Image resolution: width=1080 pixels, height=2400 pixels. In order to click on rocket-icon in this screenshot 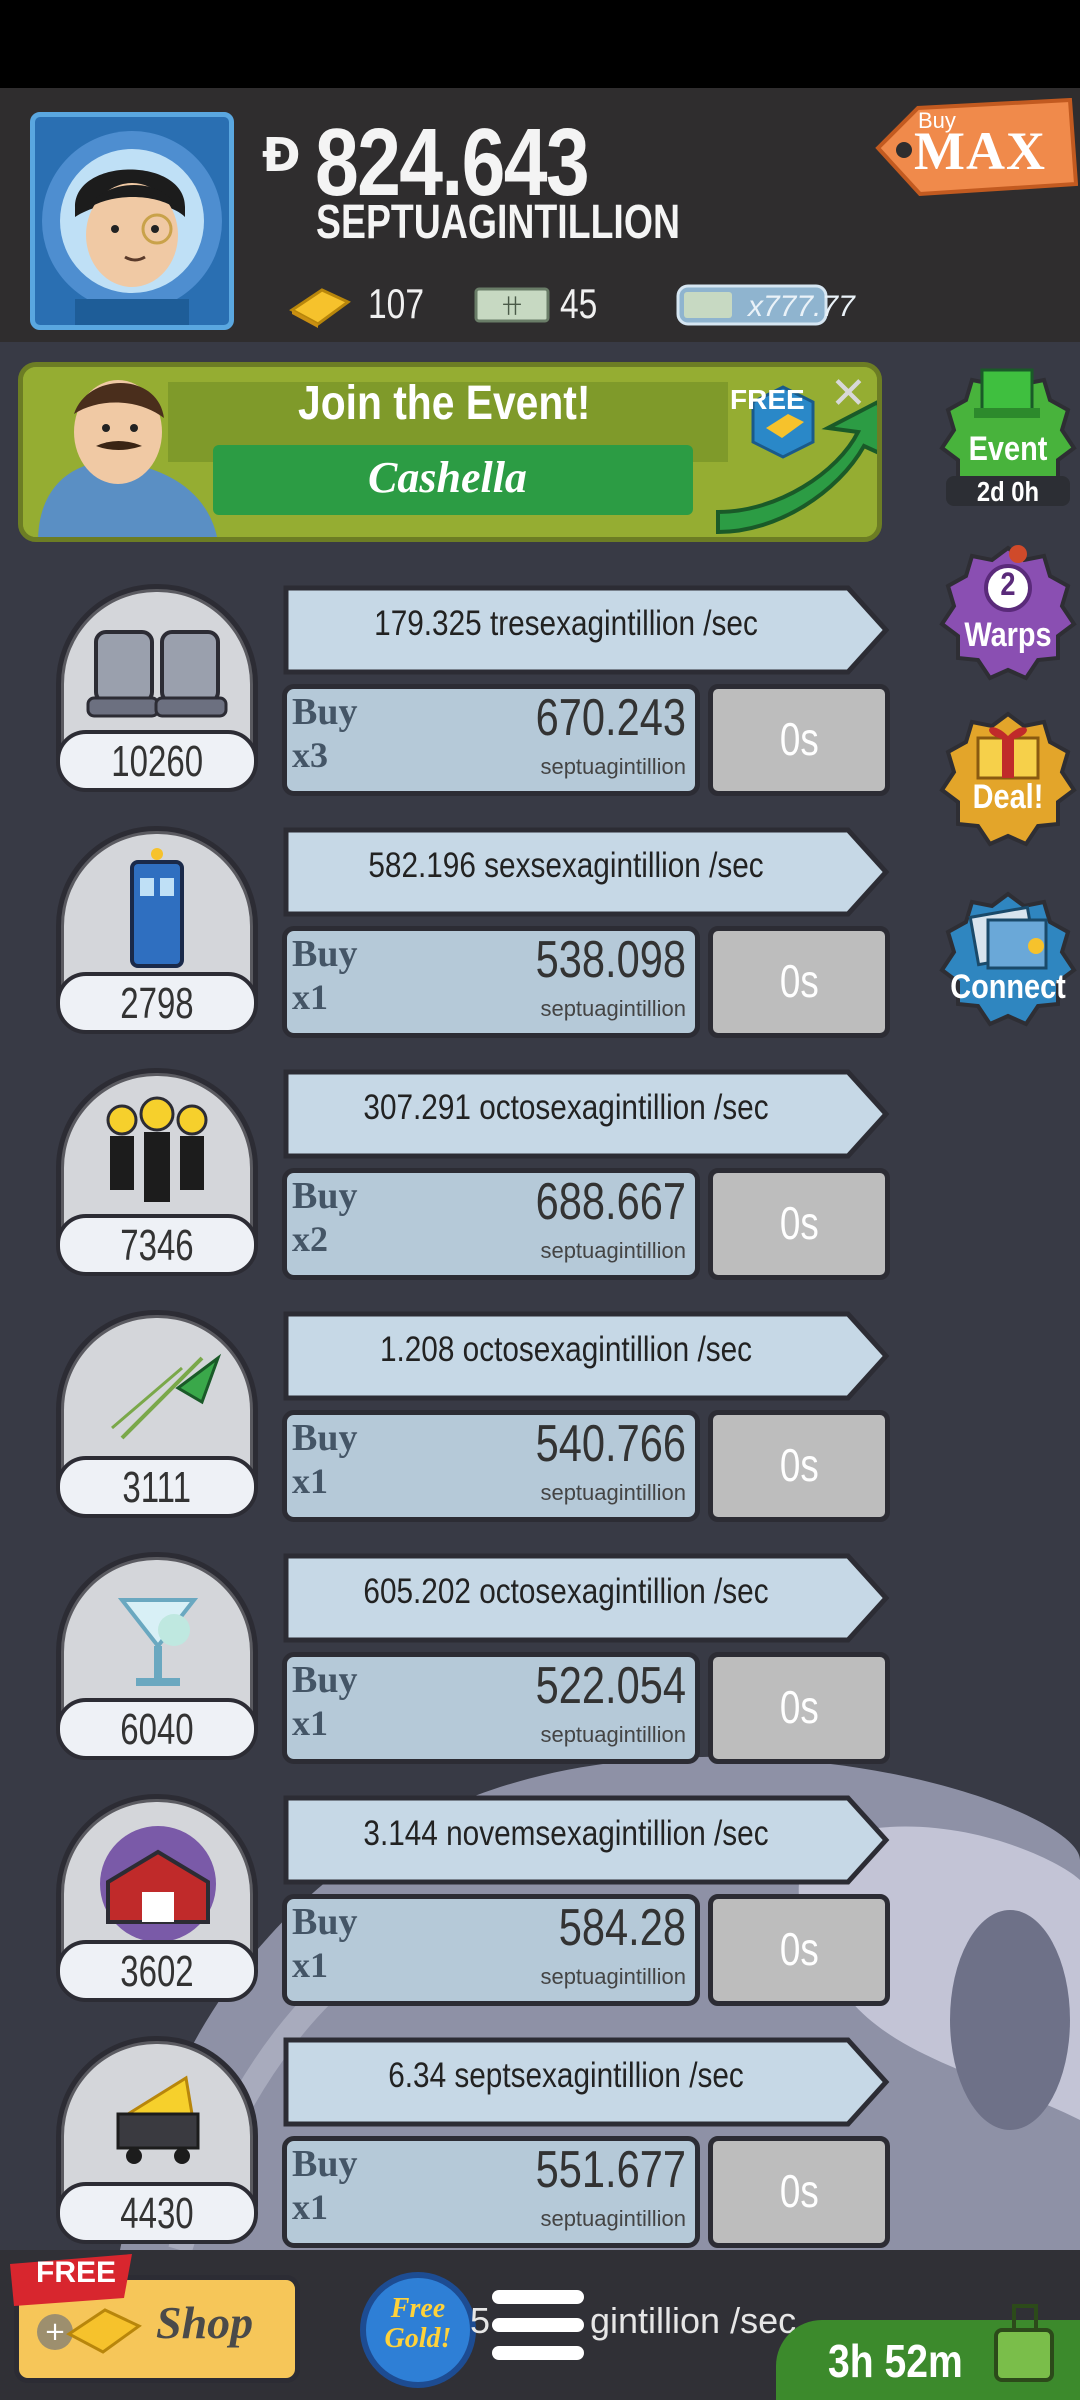, I will do `click(166, 1396)`.